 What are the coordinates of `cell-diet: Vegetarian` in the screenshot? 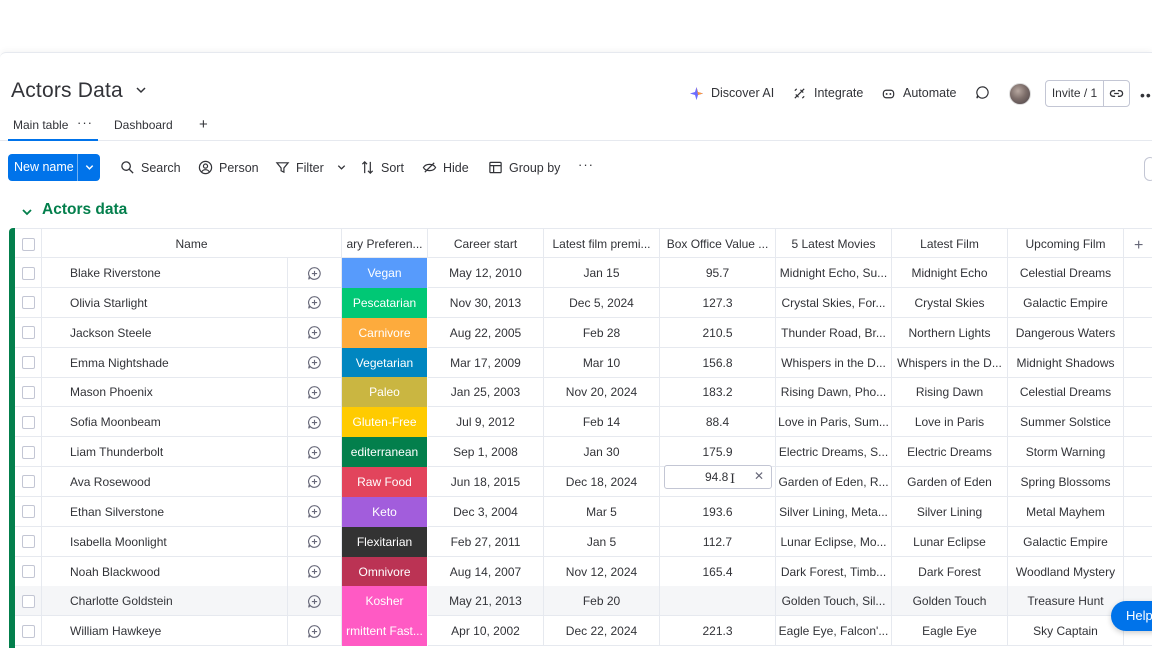 It's located at (385, 362).